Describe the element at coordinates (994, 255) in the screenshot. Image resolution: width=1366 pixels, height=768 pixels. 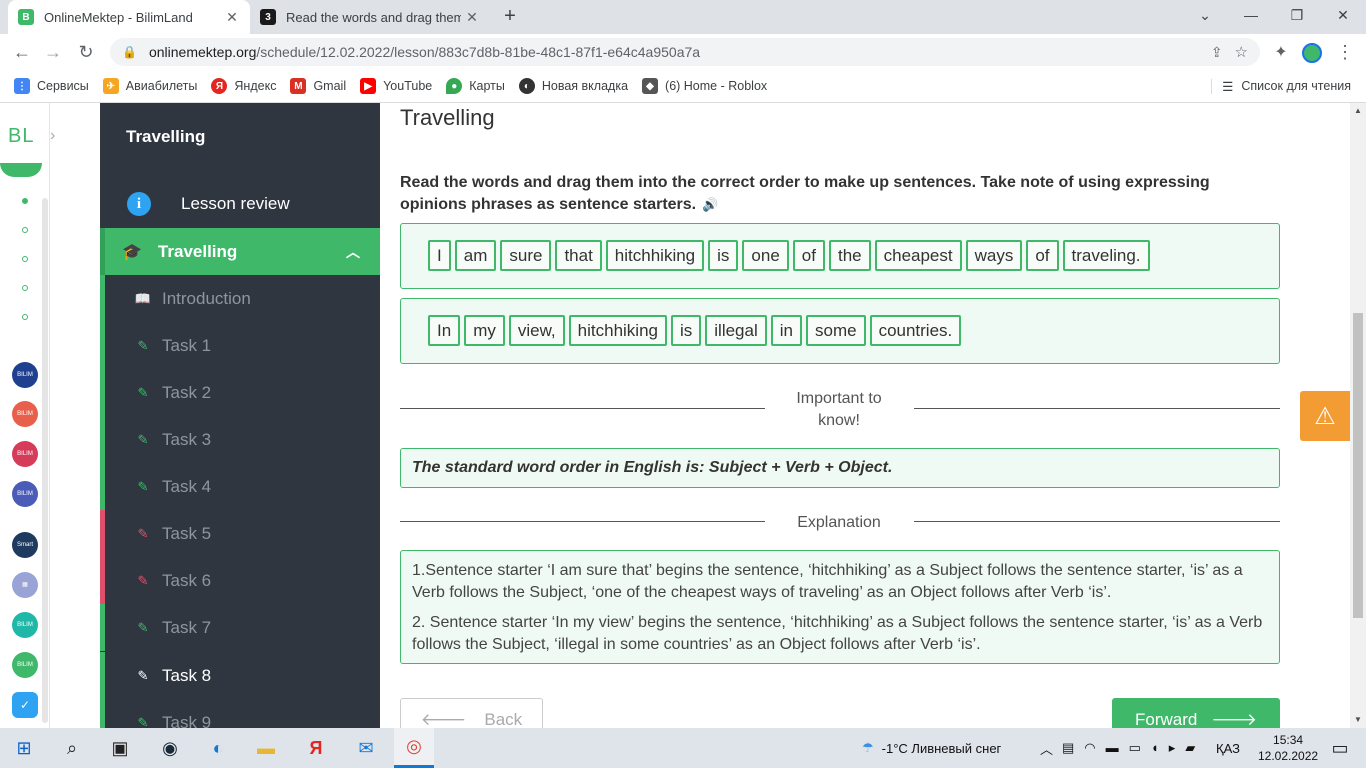
I see `word-chip: ways` at that location.